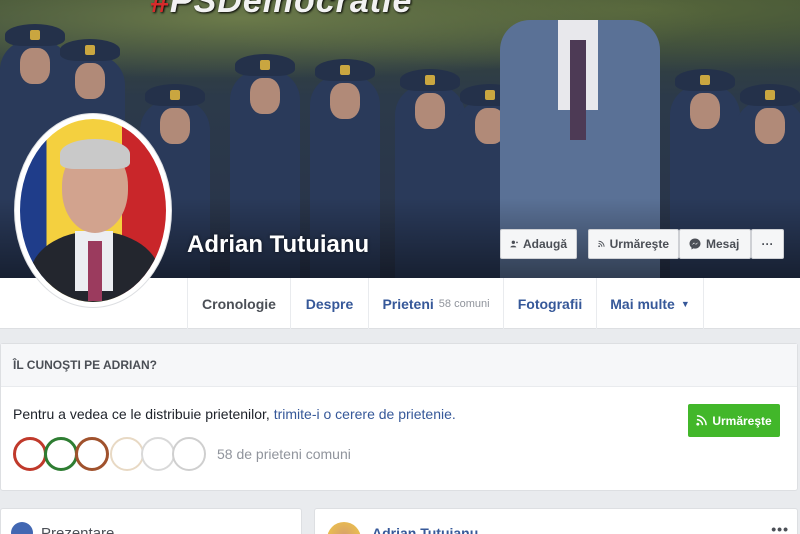 This screenshot has width=800, height=534. Describe the element at coordinates (281, 10) in the screenshot. I see `cover-banner-text: #PSDemocratie` at that location.